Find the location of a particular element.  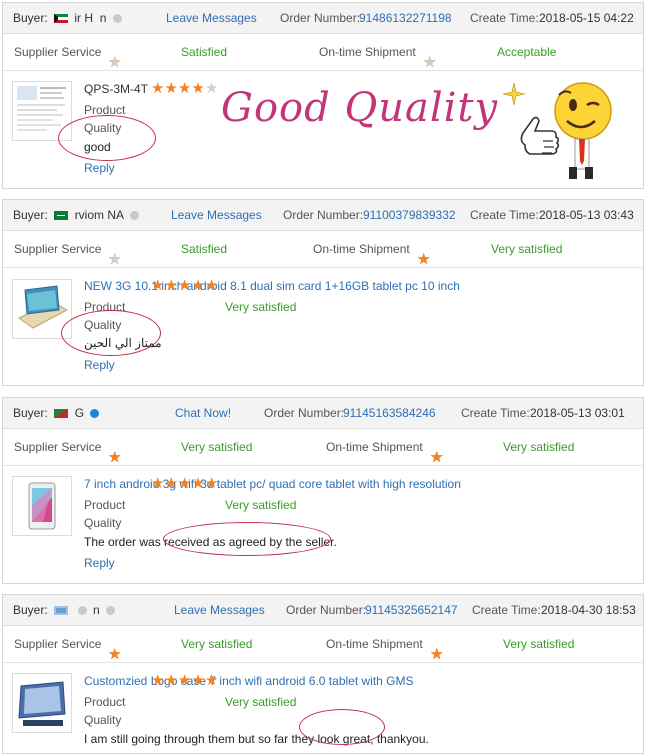

chat-now-link: Chat Now! is located at coordinates (203, 413).